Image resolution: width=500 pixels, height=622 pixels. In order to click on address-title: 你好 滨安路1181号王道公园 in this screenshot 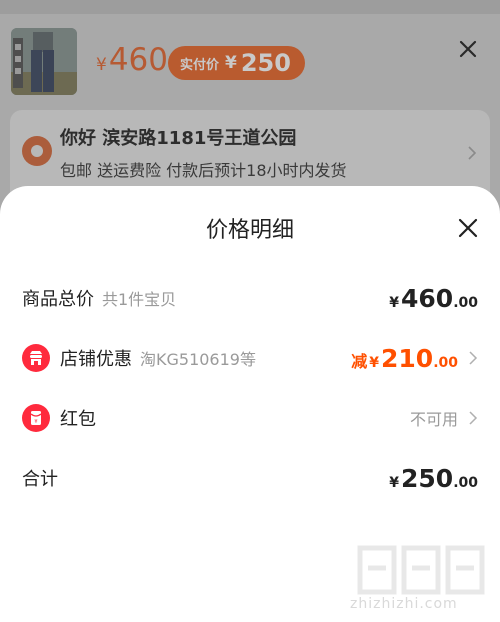, I will do `click(178, 138)`.